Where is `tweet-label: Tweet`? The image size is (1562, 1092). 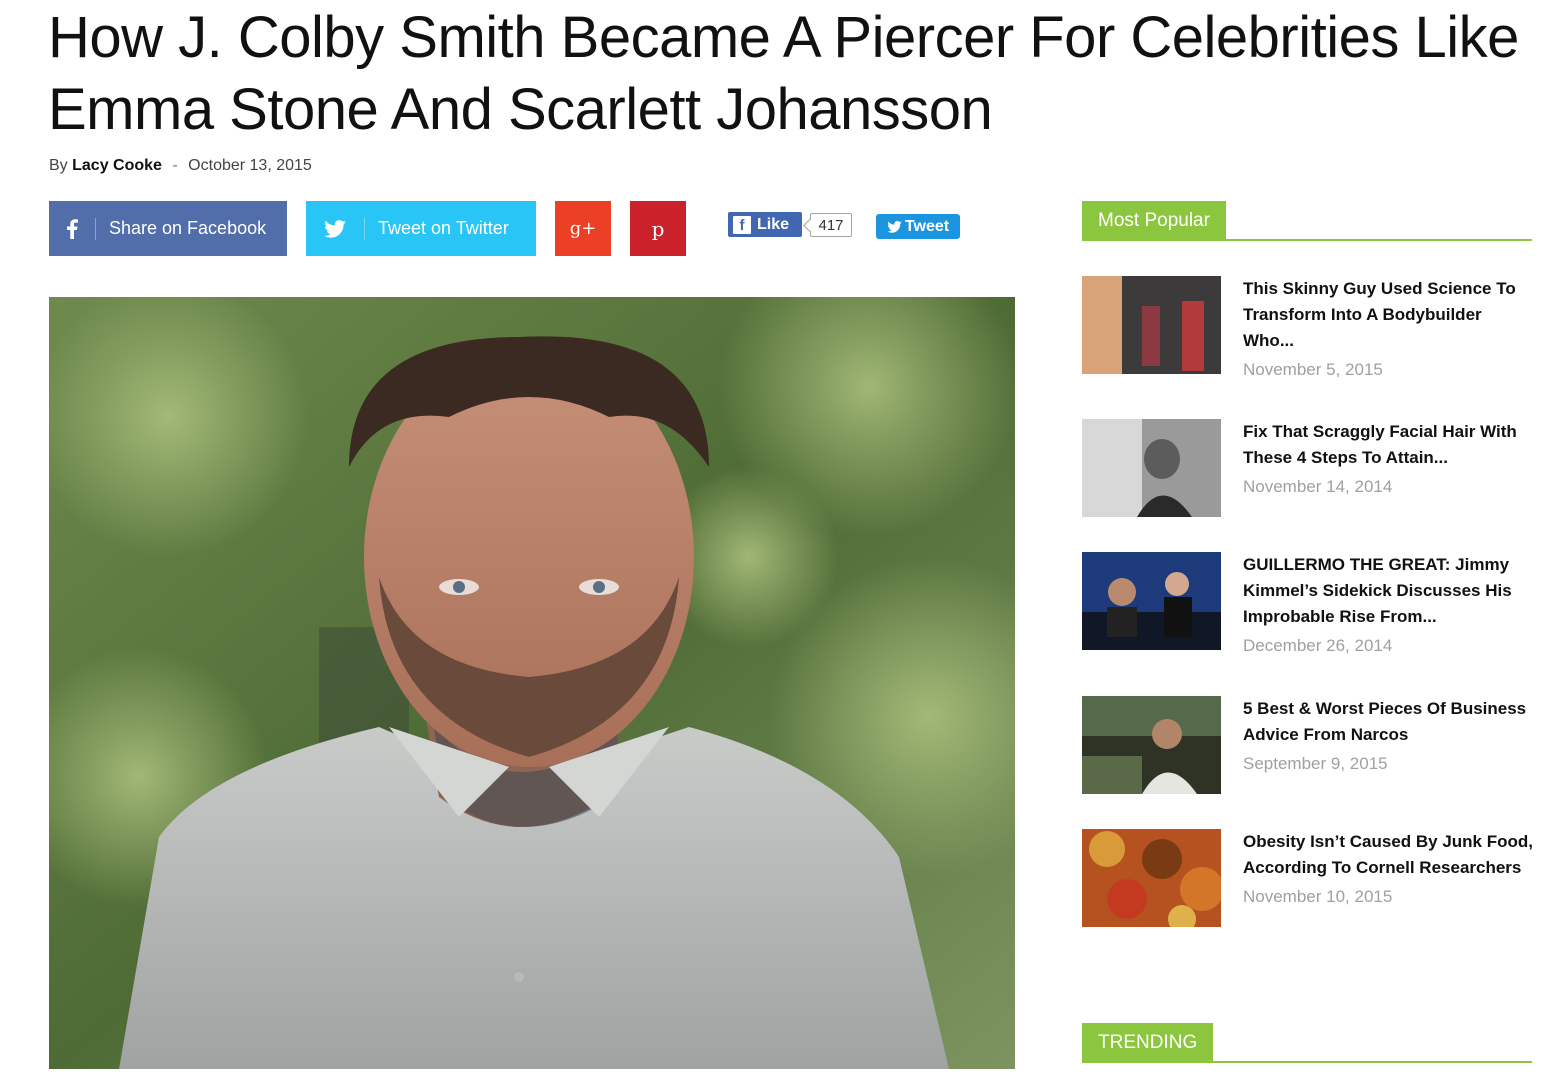 tweet-label: Tweet is located at coordinates (927, 226).